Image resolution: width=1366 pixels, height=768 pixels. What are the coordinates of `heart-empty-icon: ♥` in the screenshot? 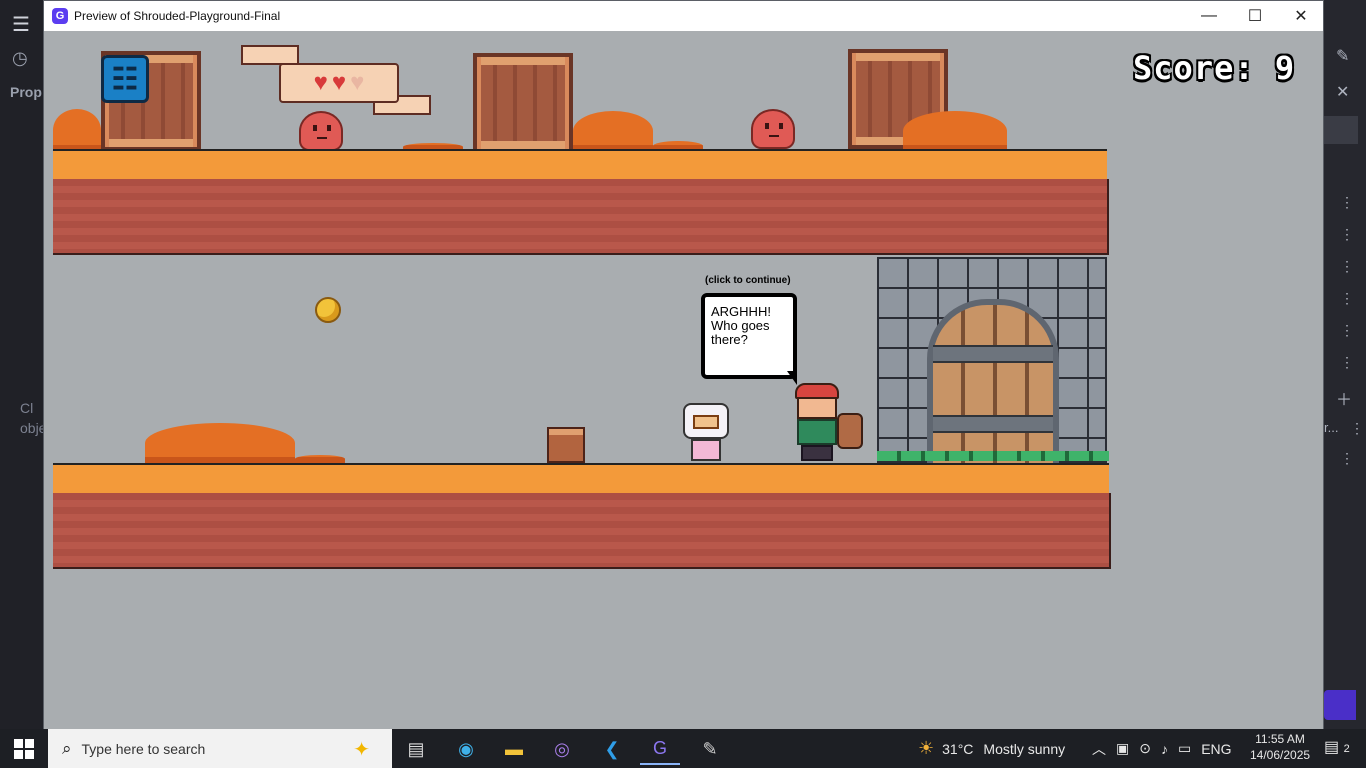 It's located at (357, 82).